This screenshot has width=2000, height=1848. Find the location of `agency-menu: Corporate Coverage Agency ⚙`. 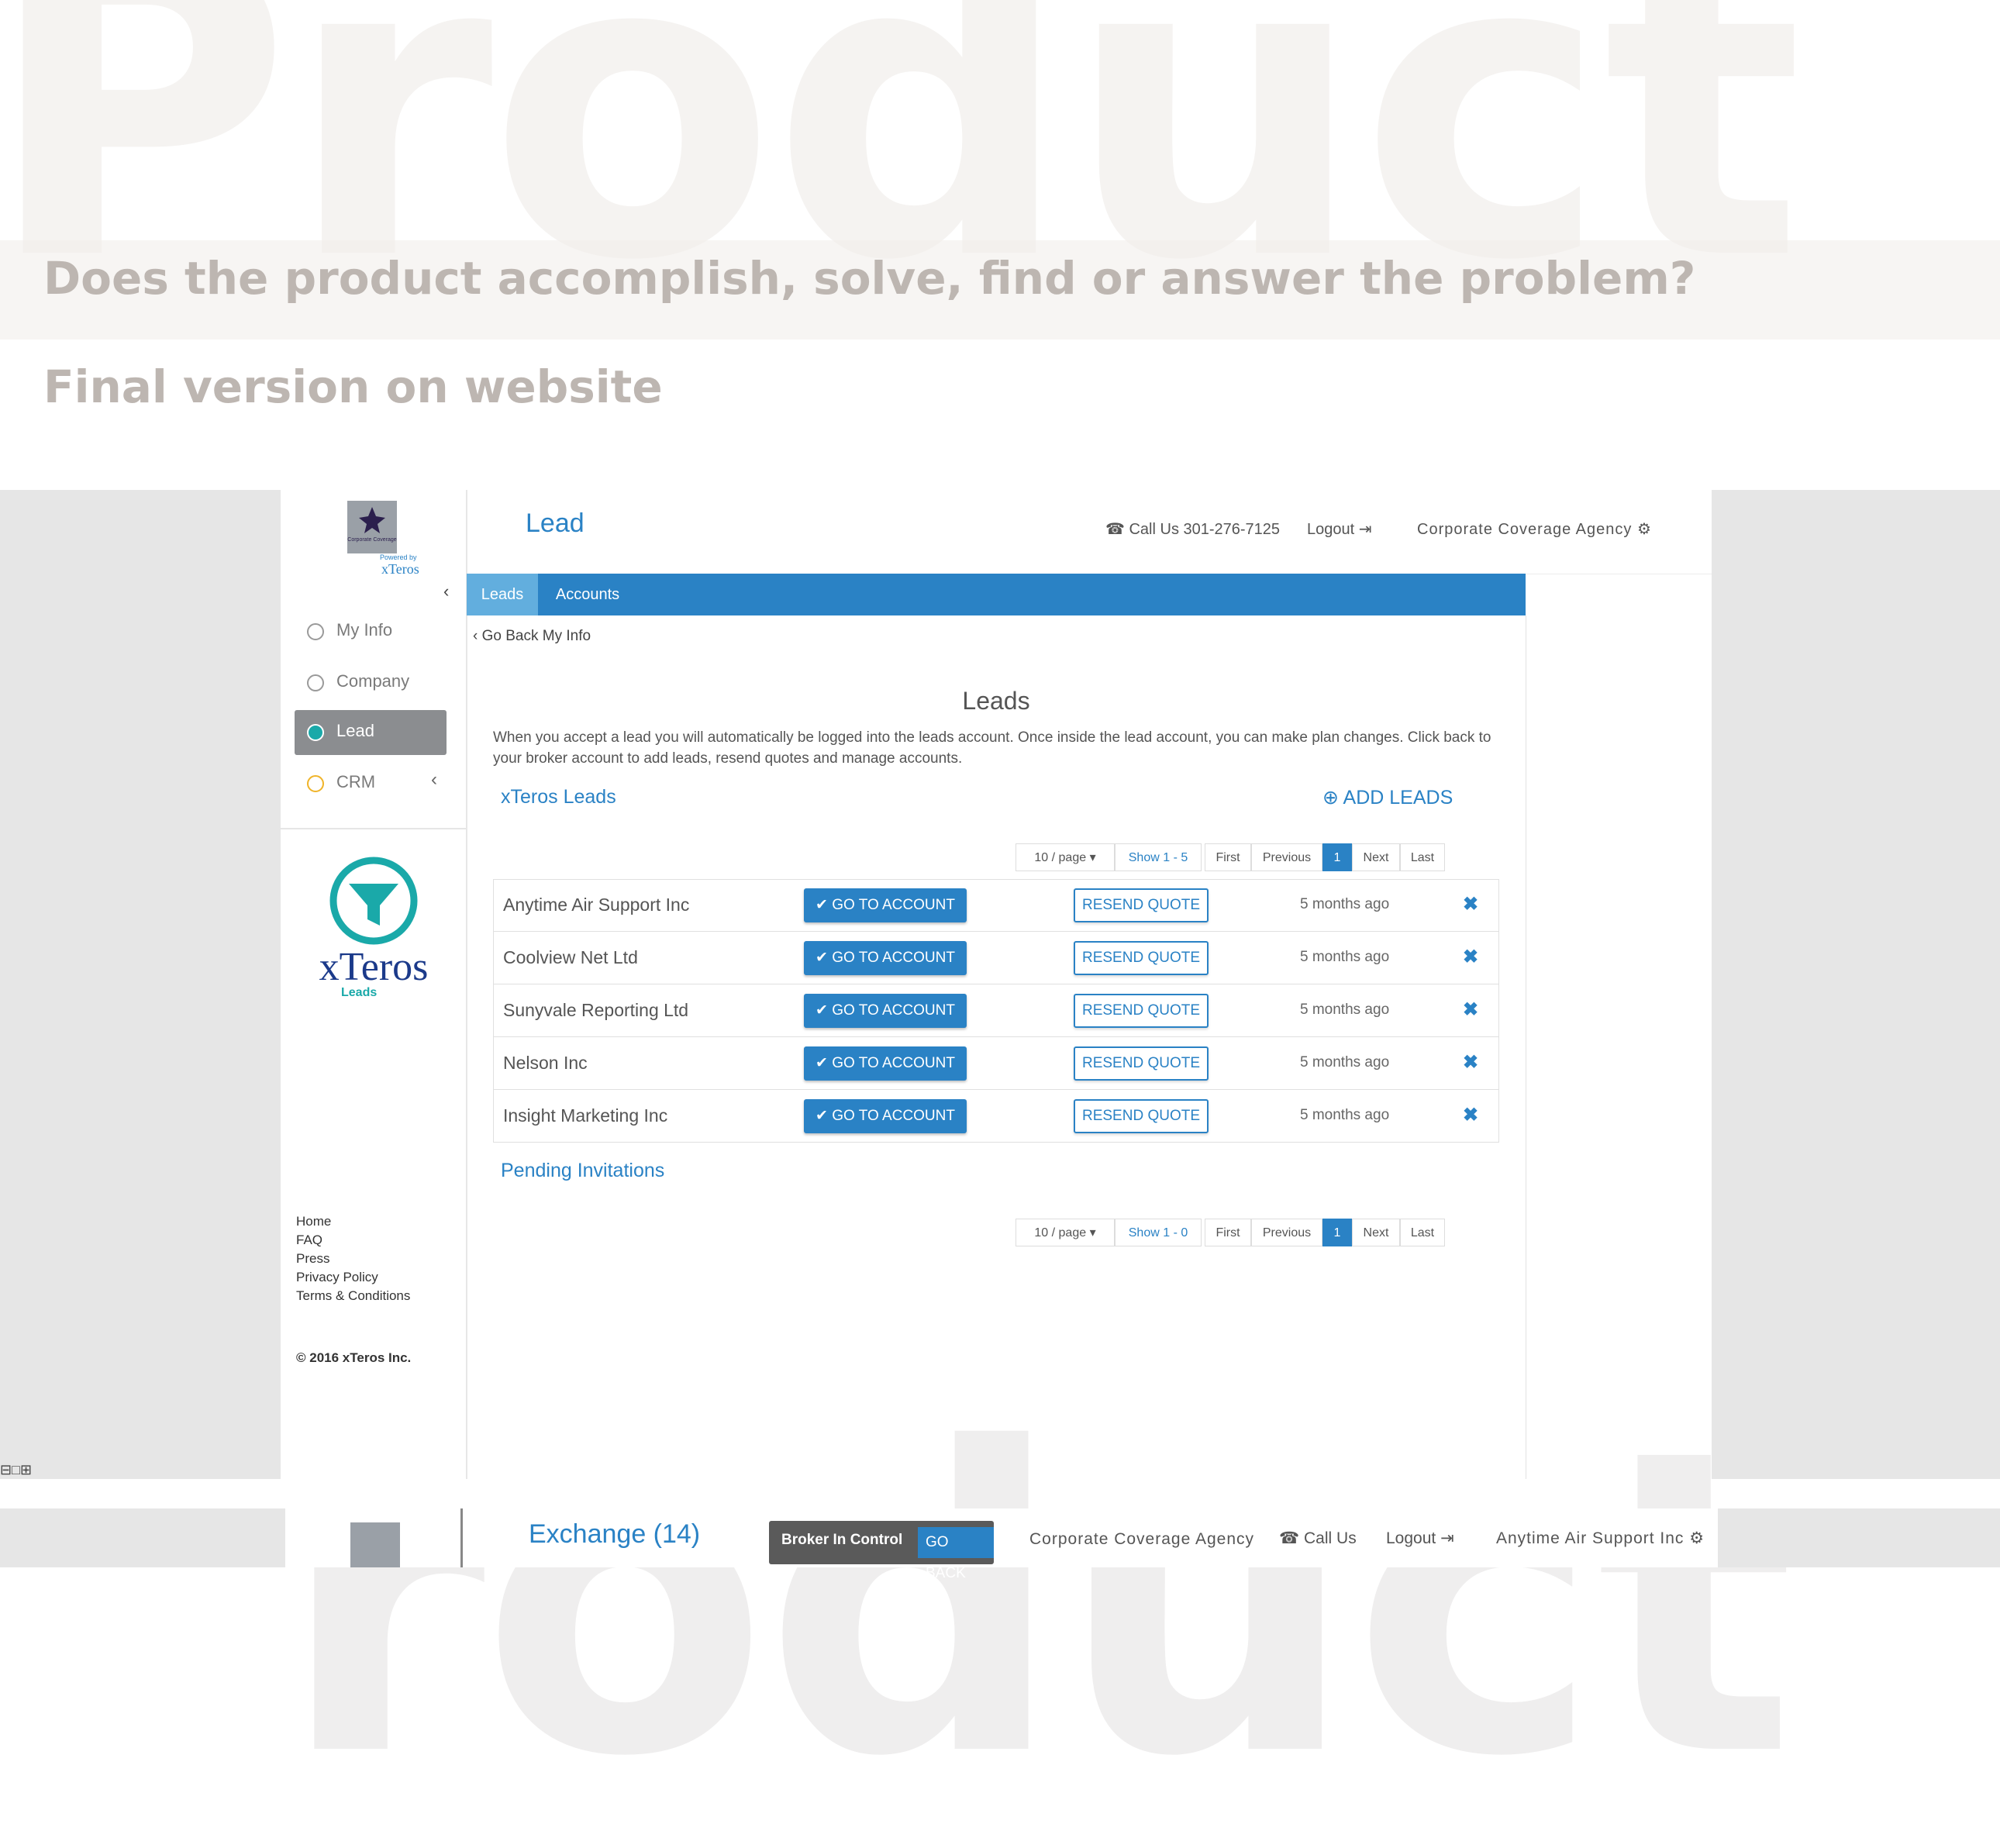

agency-menu: Corporate Coverage Agency ⚙ is located at coordinates (1535, 529).